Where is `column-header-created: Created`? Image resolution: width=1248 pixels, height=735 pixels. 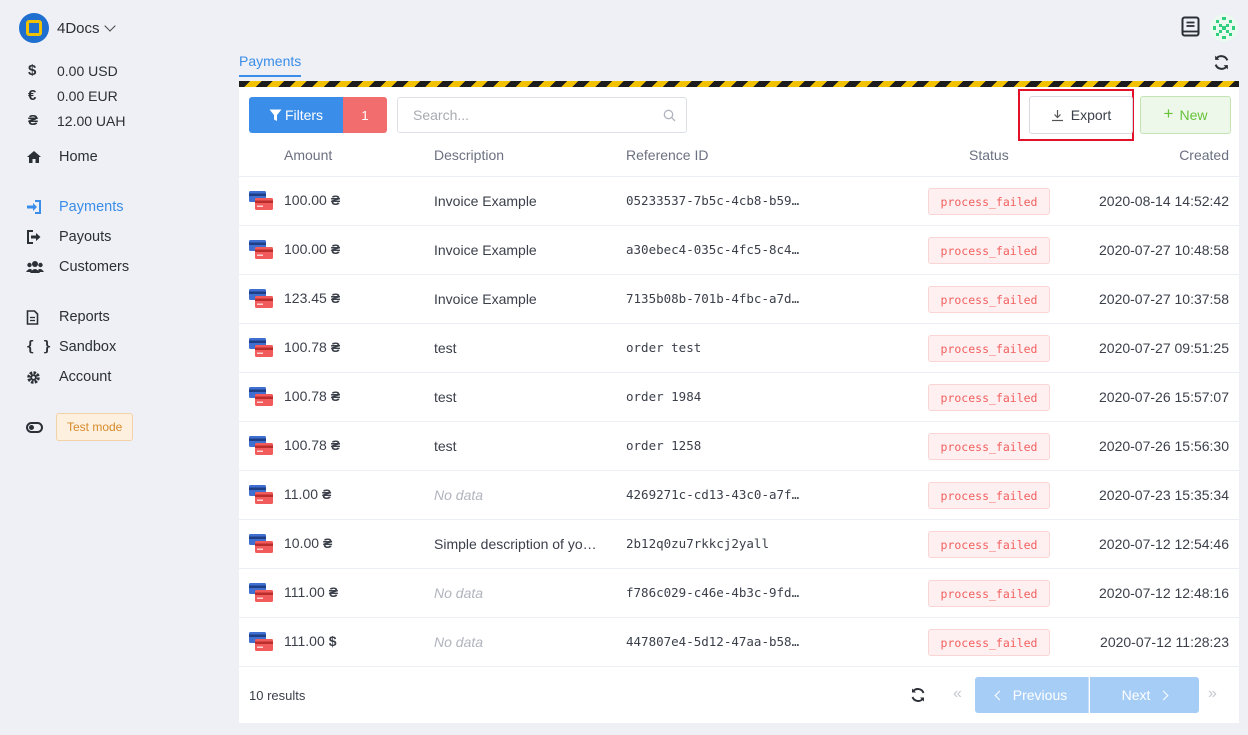 column-header-created: Created is located at coordinates (1204, 155).